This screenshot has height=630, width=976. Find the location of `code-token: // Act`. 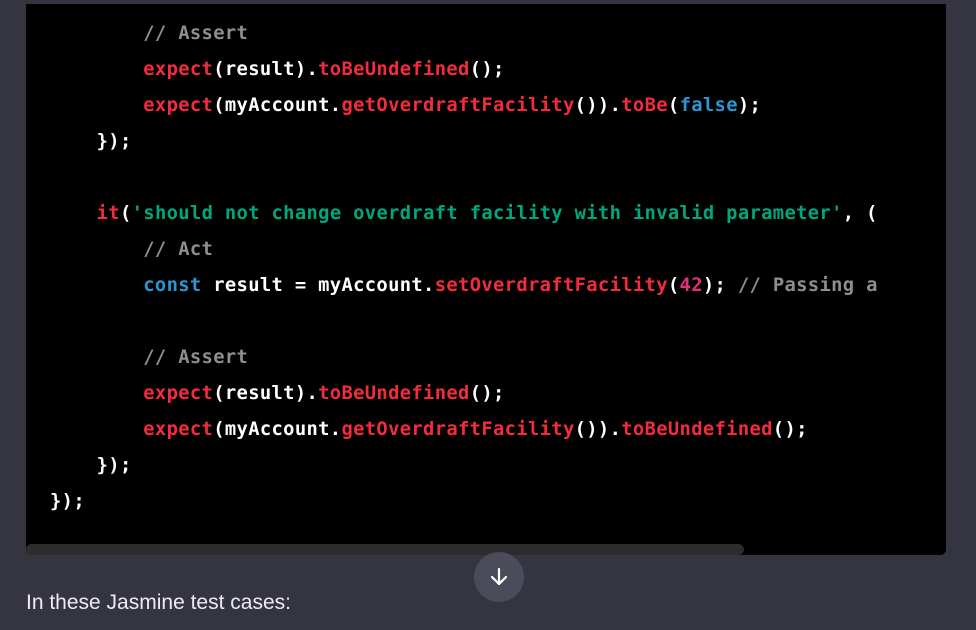

code-token: // Act is located at coordinates (178, 249).